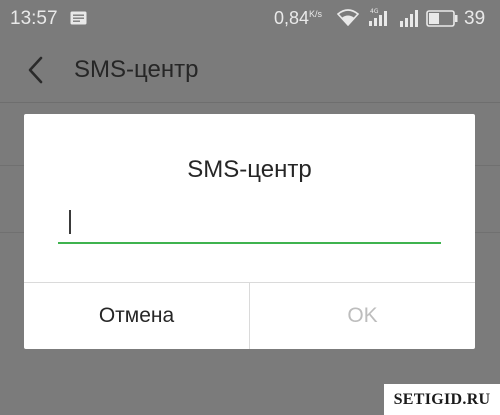 Image resolution: width=500 pixels, height=415 pixels. Describe the element at coordinates (250, 18) in the screenshot. I see `status-bar: 13:57 0,84K/s 4G 39` at that location.